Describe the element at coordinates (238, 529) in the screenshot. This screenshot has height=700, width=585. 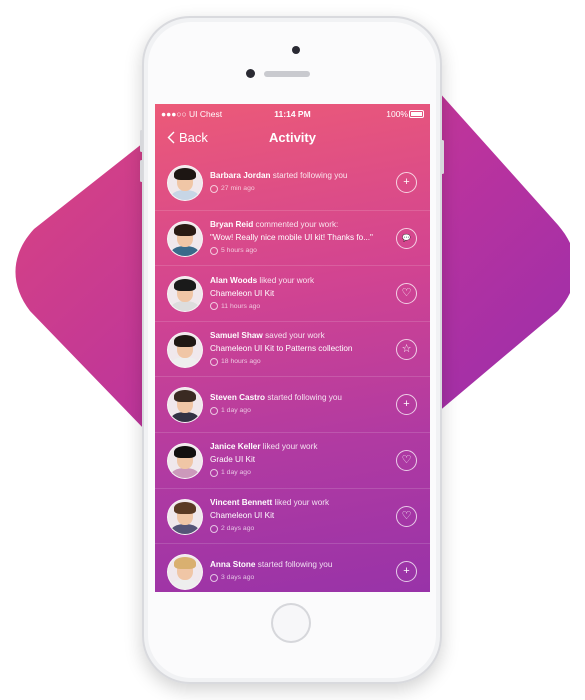
I see `time-label: 2 days ago` at that location.